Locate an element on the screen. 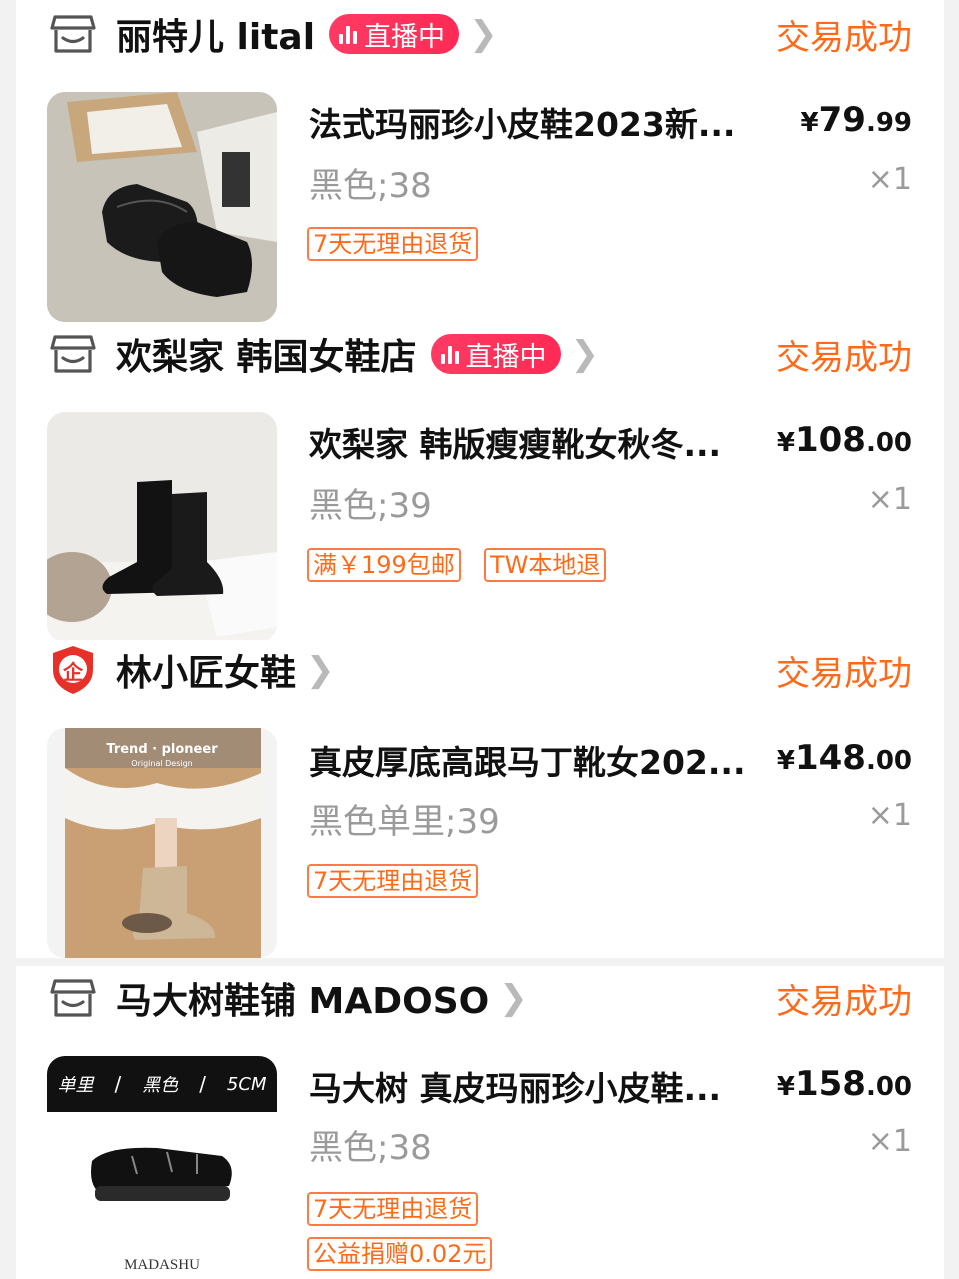 This screenshot has height=1279, width=959. enterprise-badge-text: 企 is located at coordinates (73, 672).